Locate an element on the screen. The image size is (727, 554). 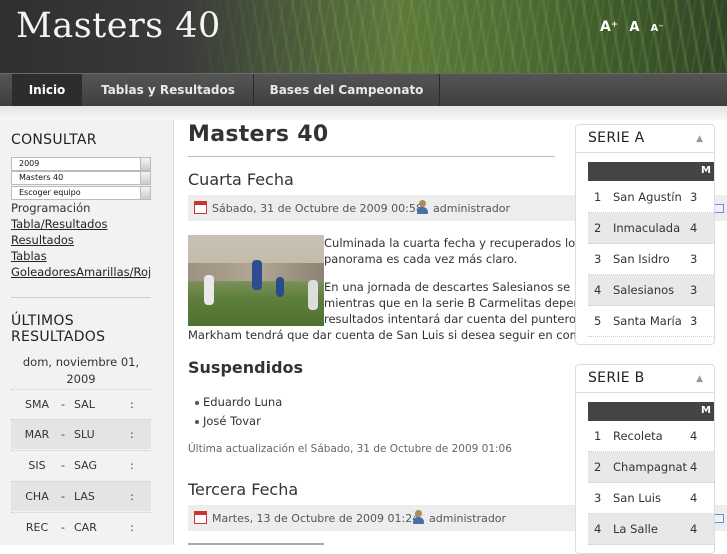
module-title: SERIE A is located at coordinates (616, 138).